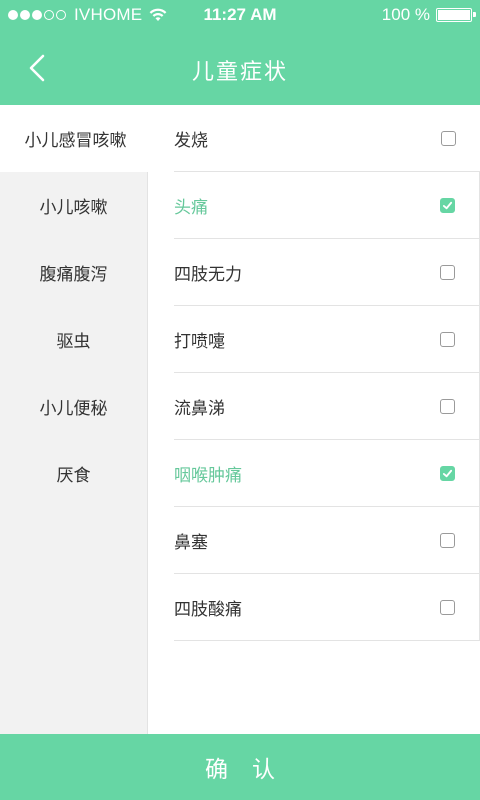 The image size is (480, 800). I want to click on symptom-label: 四肢酸痛, so click(208, 609).